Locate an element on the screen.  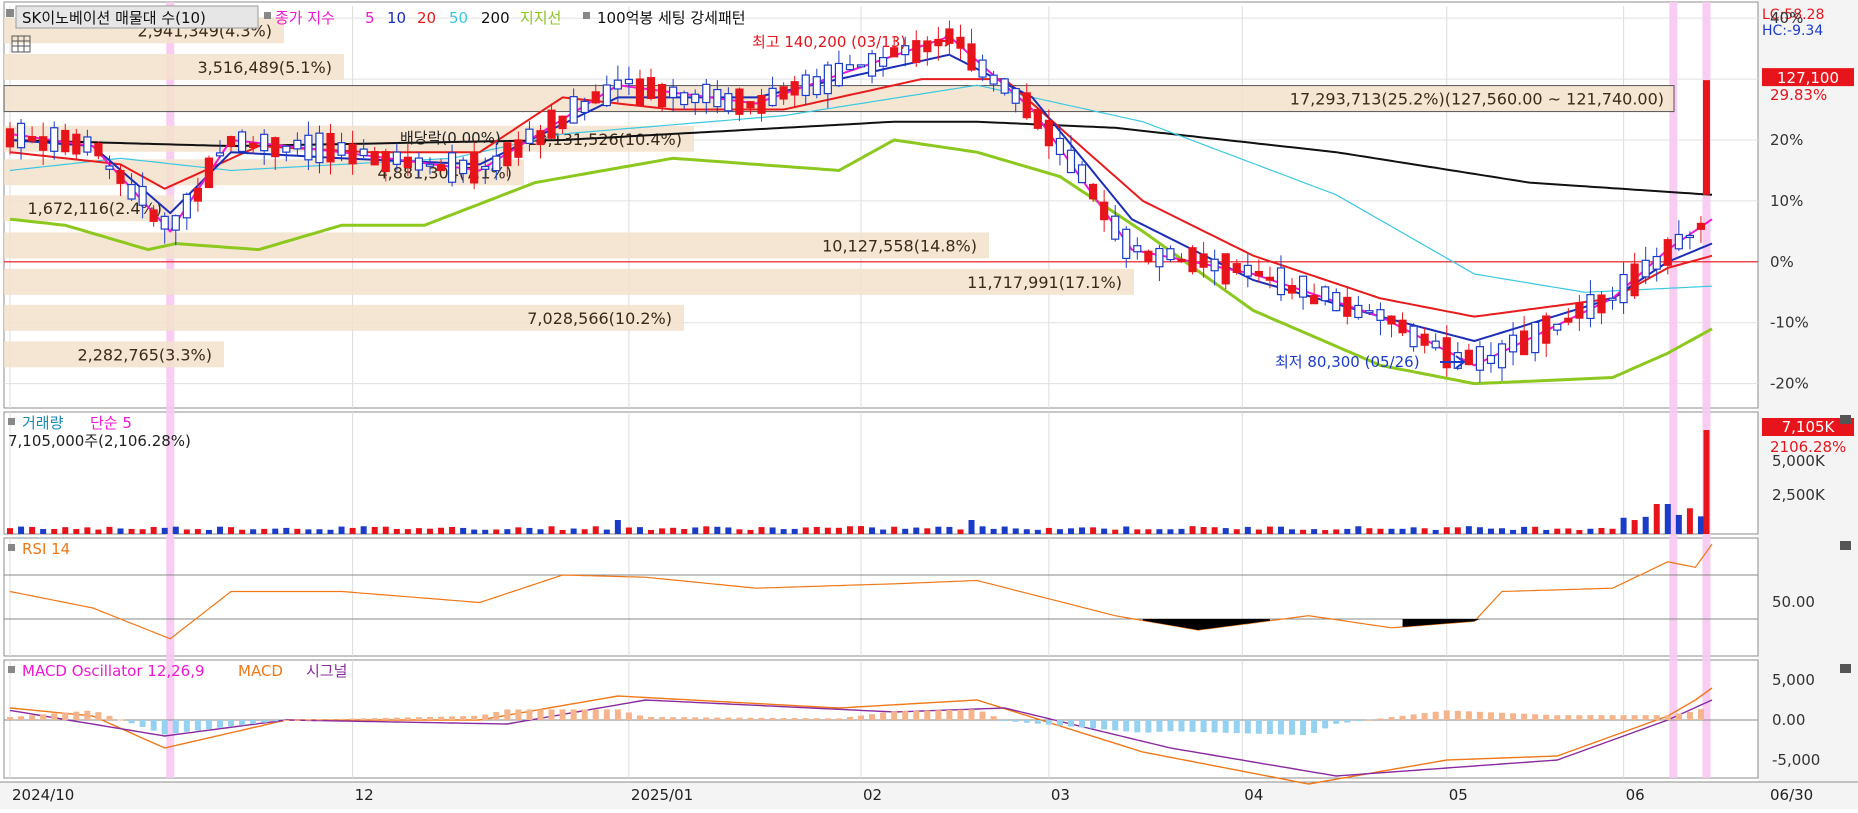
low-price-label: 최저 80,300 (05/26) is located at coordinates (1347, 362).